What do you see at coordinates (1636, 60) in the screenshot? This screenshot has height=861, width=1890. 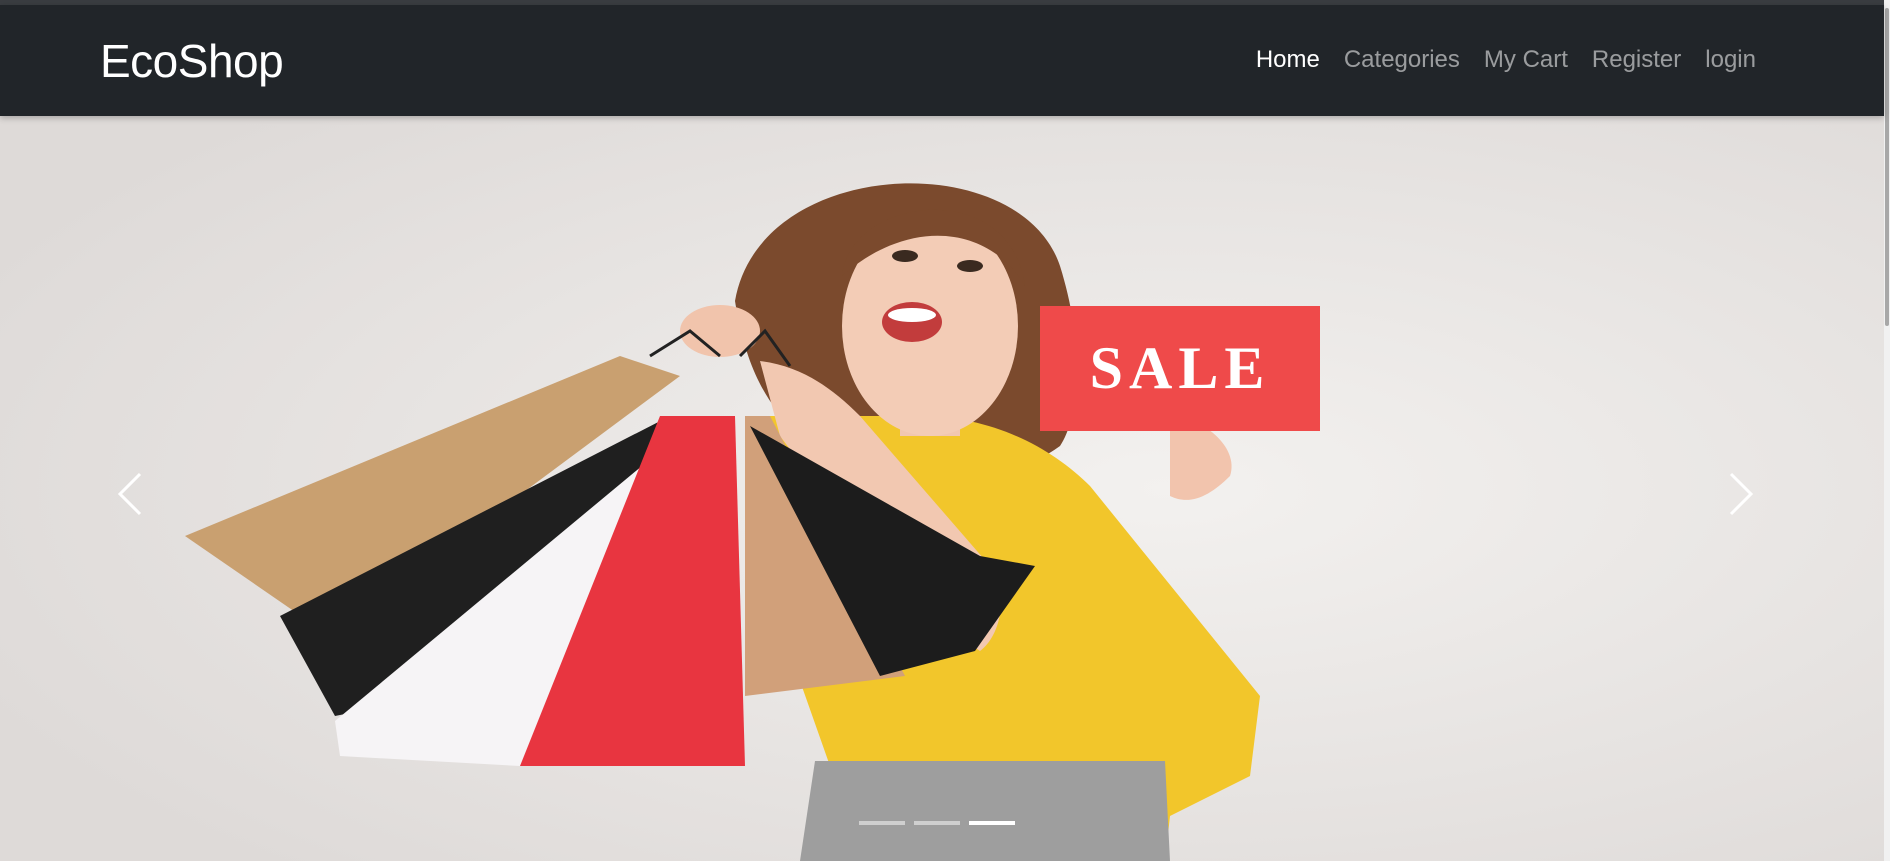 I see `nav-register-link: Register` at bounding box center [1636, 60].